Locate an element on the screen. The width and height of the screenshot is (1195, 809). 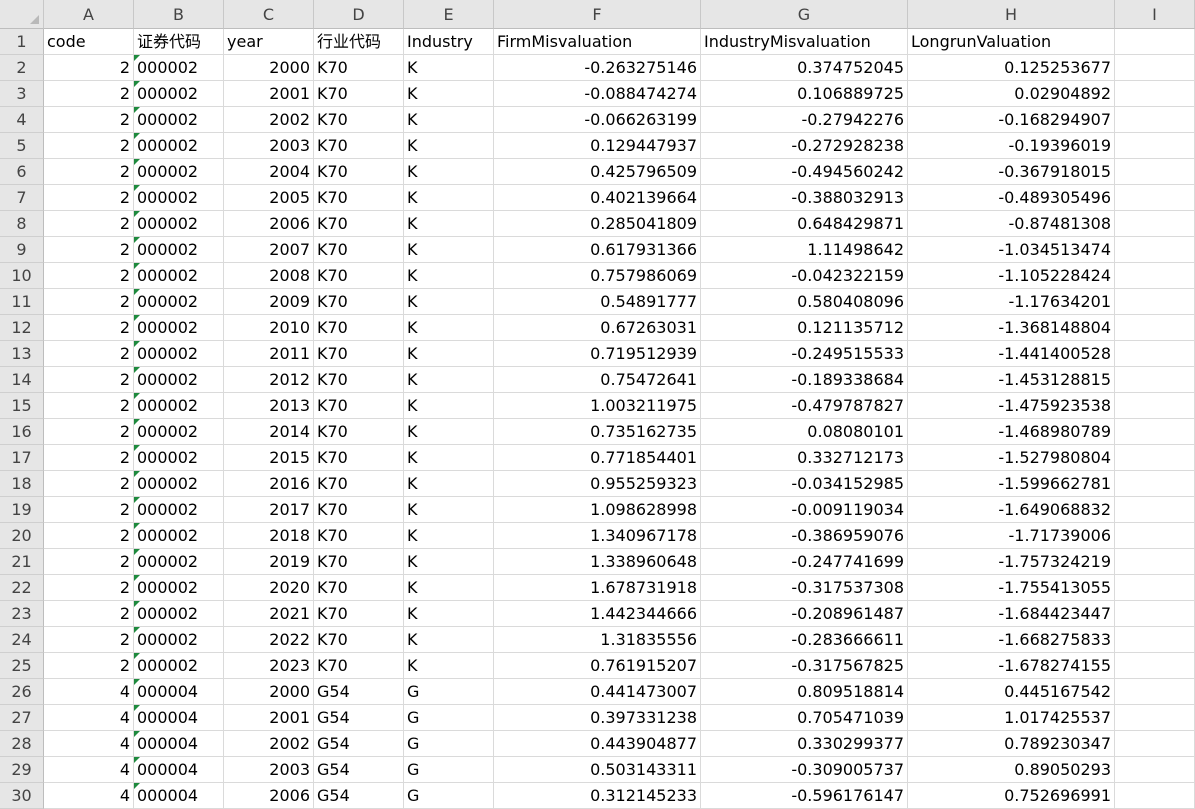
table-cell-year: 2016 is located at coordinates (269, 484).